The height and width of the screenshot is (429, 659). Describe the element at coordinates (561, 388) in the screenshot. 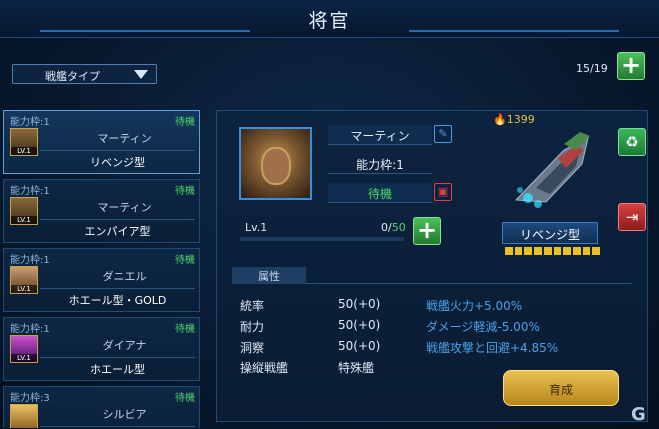

I see `train-button: 育成` at that location.